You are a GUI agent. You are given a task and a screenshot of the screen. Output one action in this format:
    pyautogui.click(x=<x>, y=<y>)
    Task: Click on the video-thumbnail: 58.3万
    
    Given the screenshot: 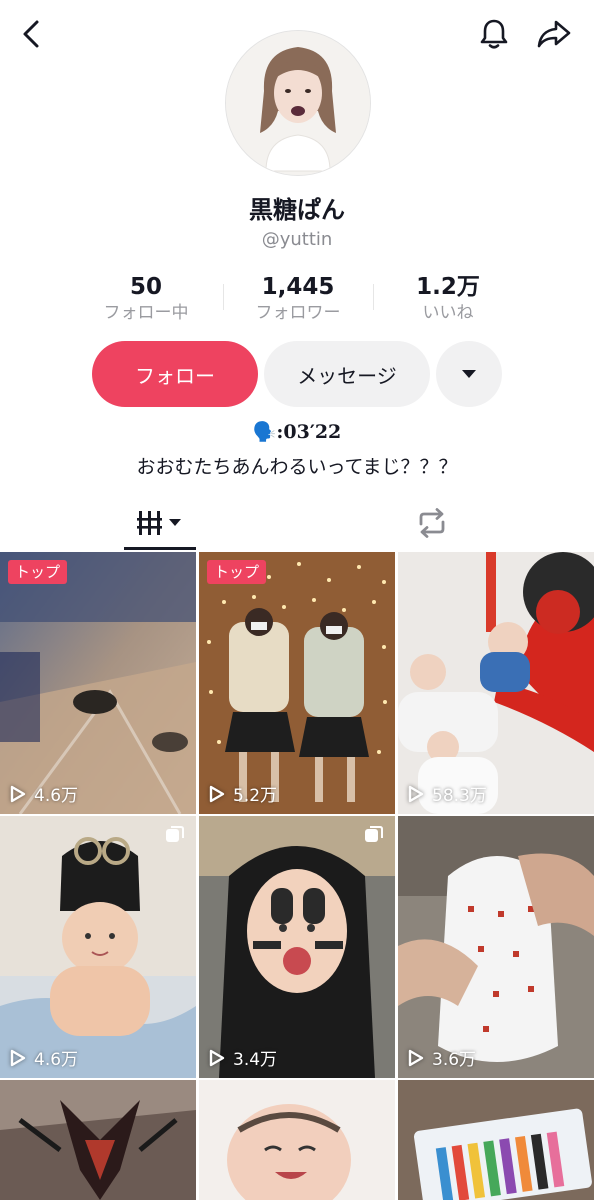 What is the action you would take?
    pyautogui.click(x=496, y=683)
    